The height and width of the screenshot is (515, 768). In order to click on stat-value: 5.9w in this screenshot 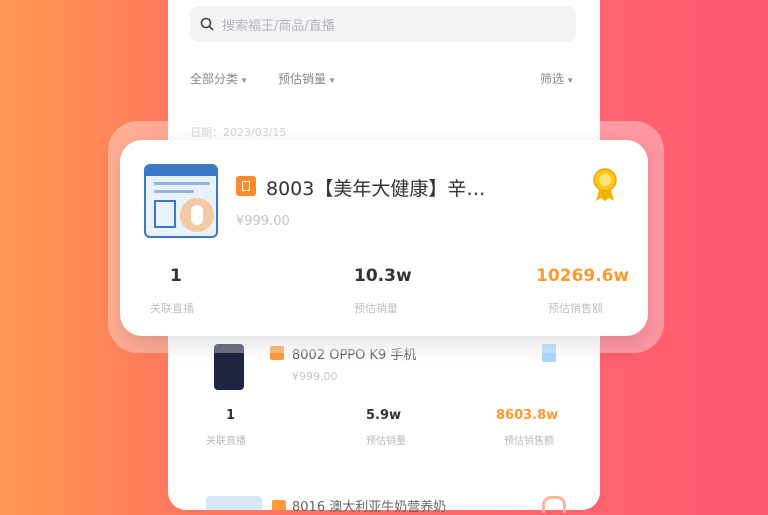, I will do `click(384, 415)`.